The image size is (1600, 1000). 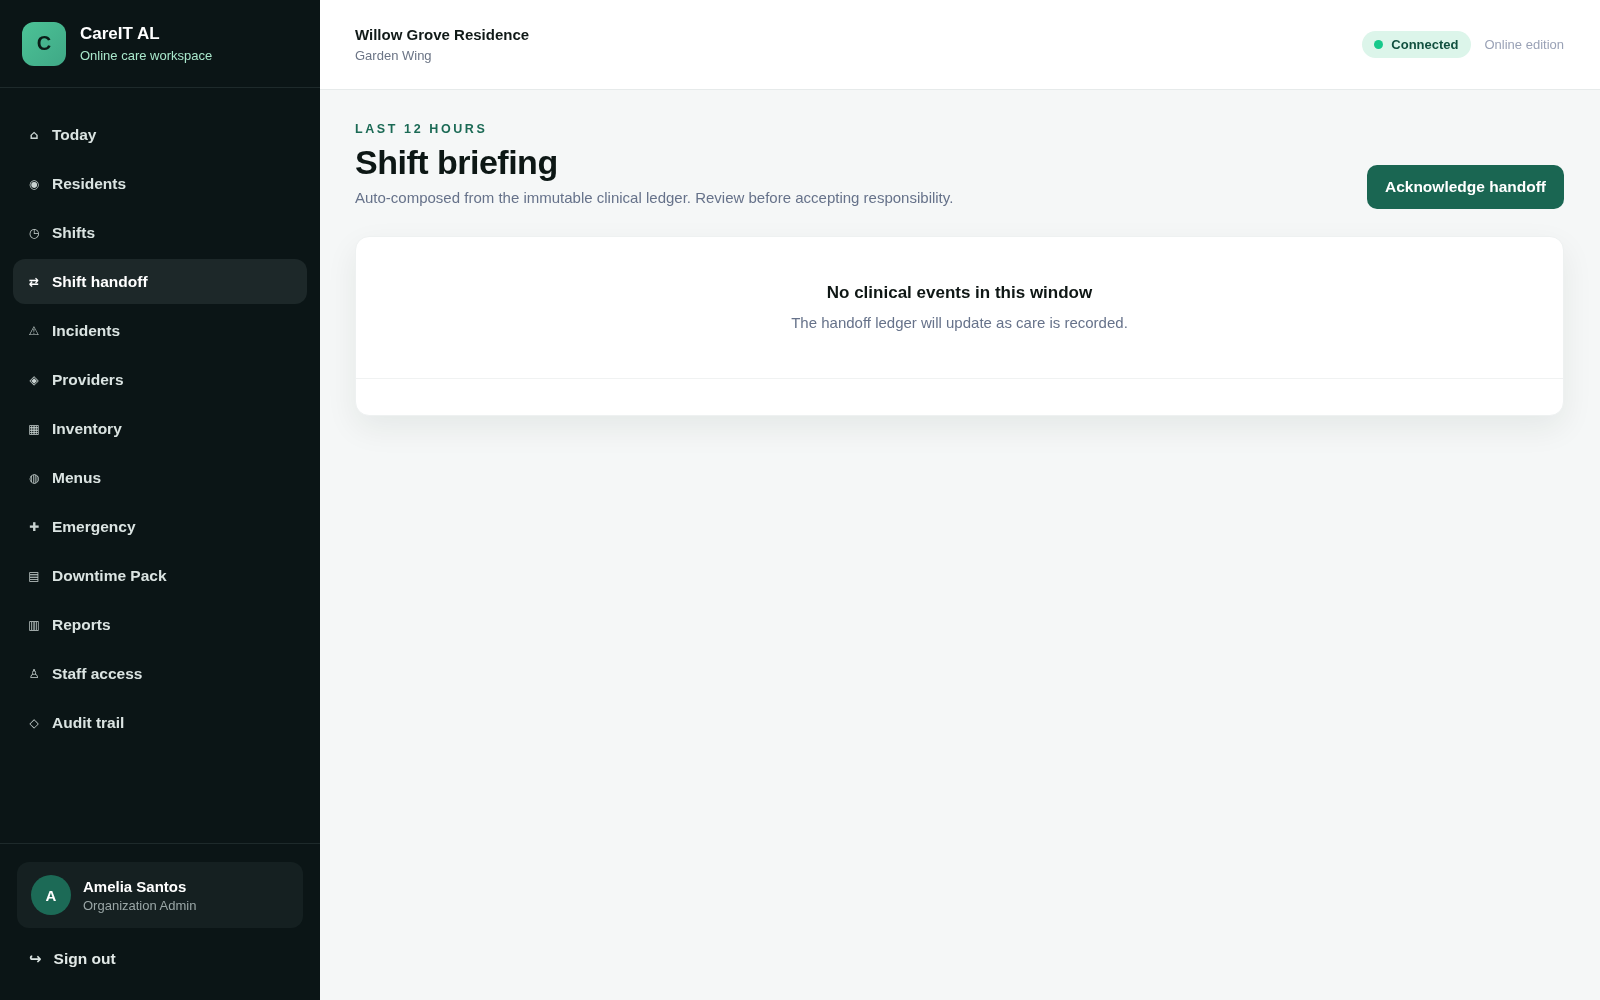 I want to click on swap-arrows-icon: ⇄, so click(x=34, y=281).